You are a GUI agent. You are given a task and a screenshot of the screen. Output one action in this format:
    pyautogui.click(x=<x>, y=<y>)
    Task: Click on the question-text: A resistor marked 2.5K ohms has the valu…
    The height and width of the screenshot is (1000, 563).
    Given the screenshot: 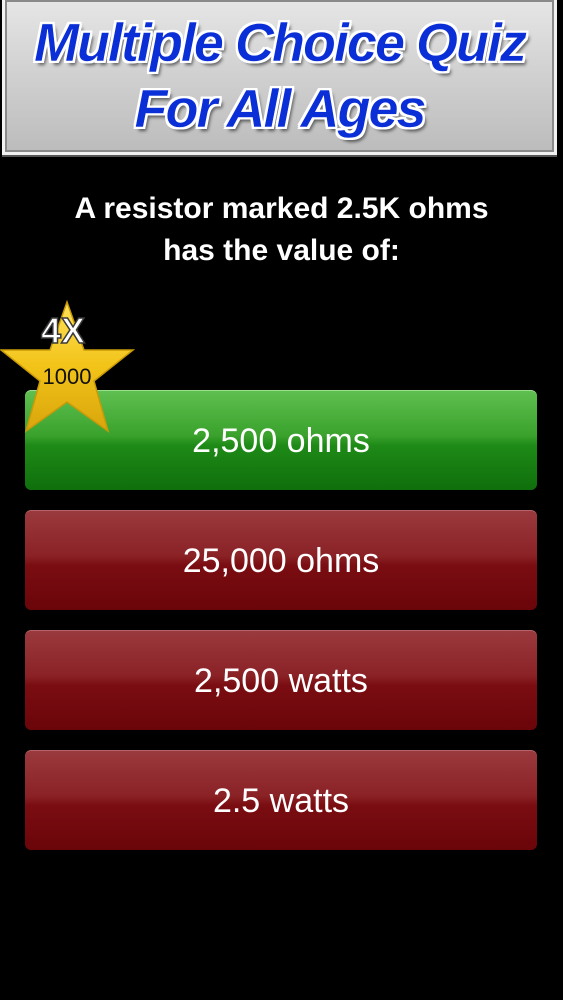 What is the action you would take?
    pyautogui.click(x=281, y=230)
    